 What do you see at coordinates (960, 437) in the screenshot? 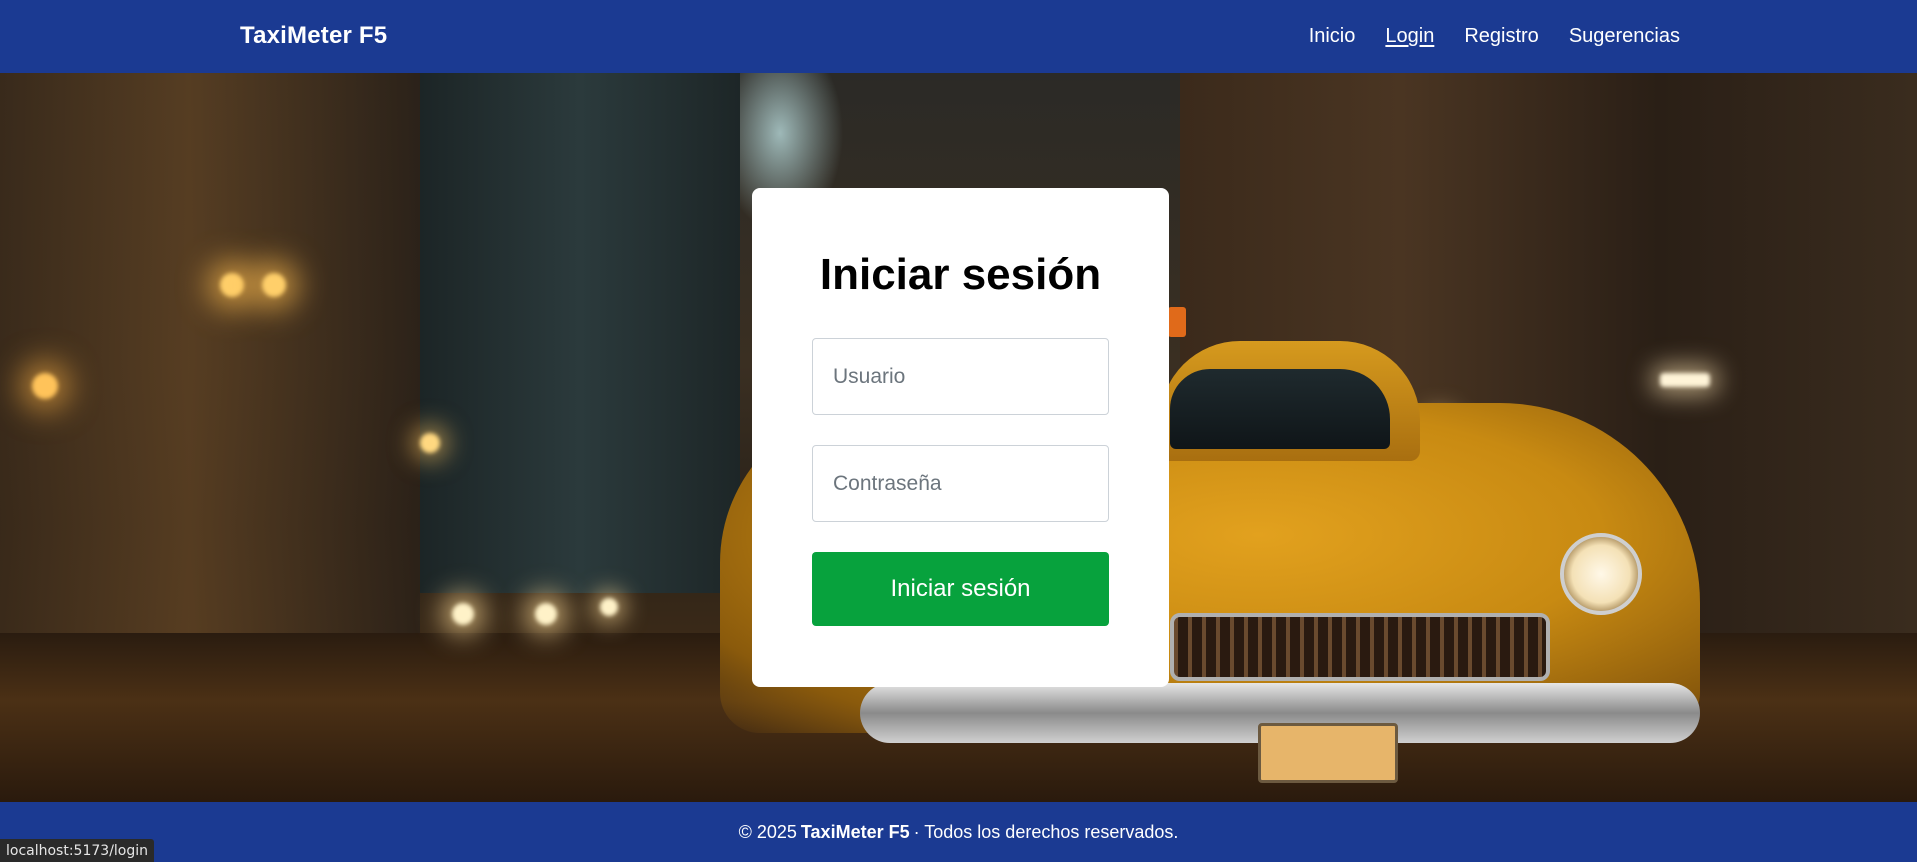
I see `login-card: Iniciar sesión Iniciar sesión` at bounding box center [960, 437].